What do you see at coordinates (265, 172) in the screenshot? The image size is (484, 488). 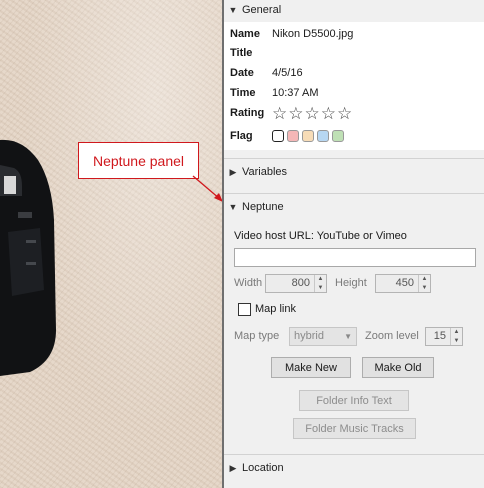 I see `section-variables-title: Variables` at bounding box center [265, 172].